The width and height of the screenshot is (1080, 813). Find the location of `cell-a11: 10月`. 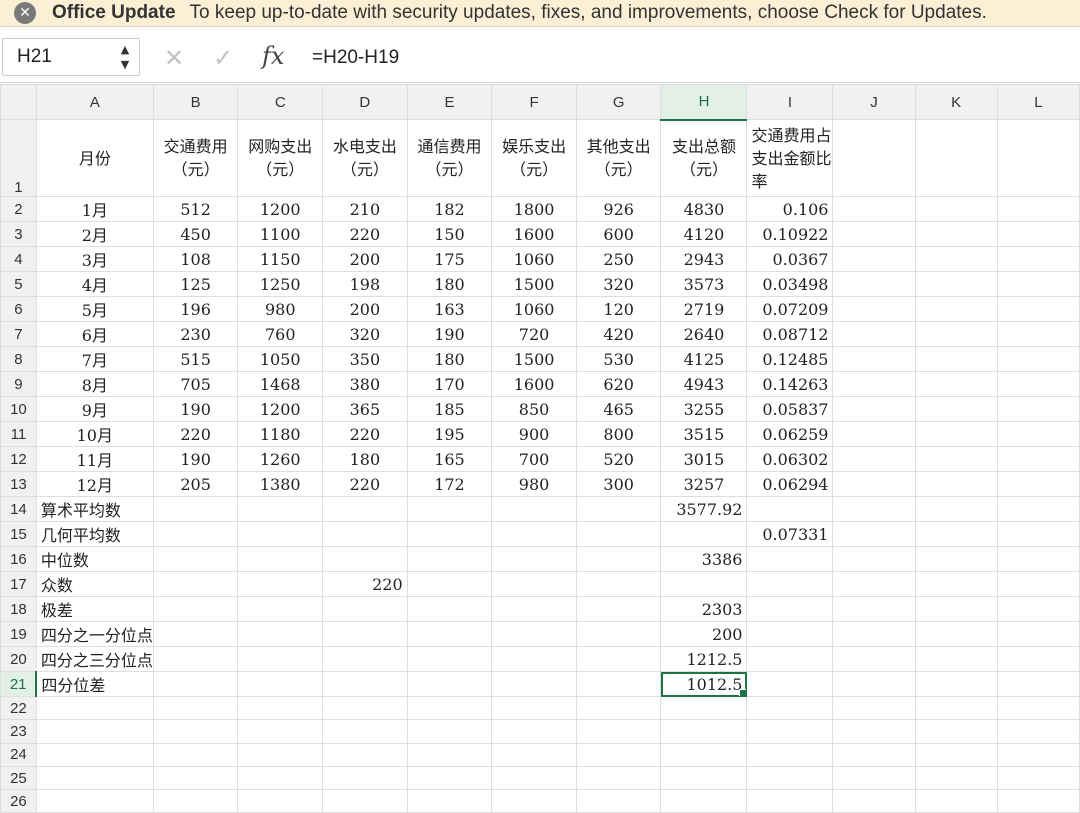

cell-a11: 10月 is located at coordinates (94, 434).